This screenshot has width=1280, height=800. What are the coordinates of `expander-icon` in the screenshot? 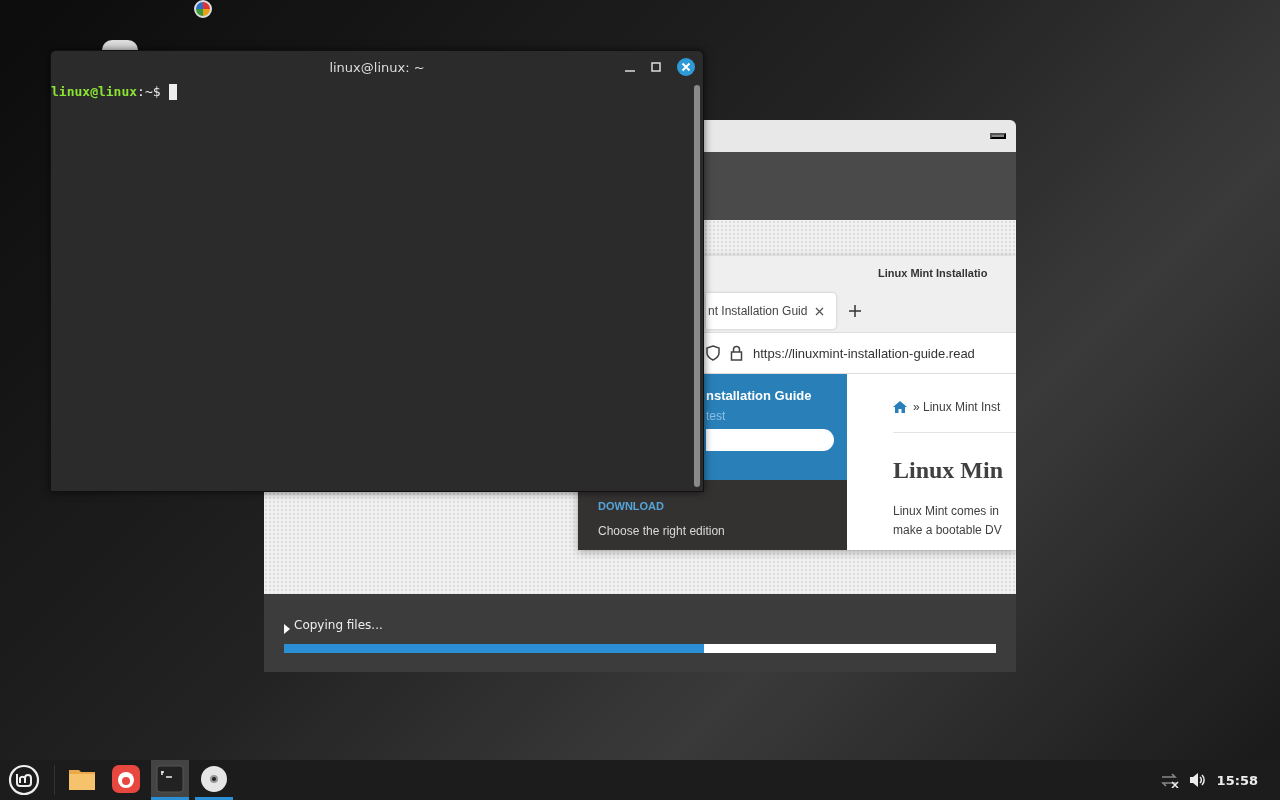 It's located at (287, 629).